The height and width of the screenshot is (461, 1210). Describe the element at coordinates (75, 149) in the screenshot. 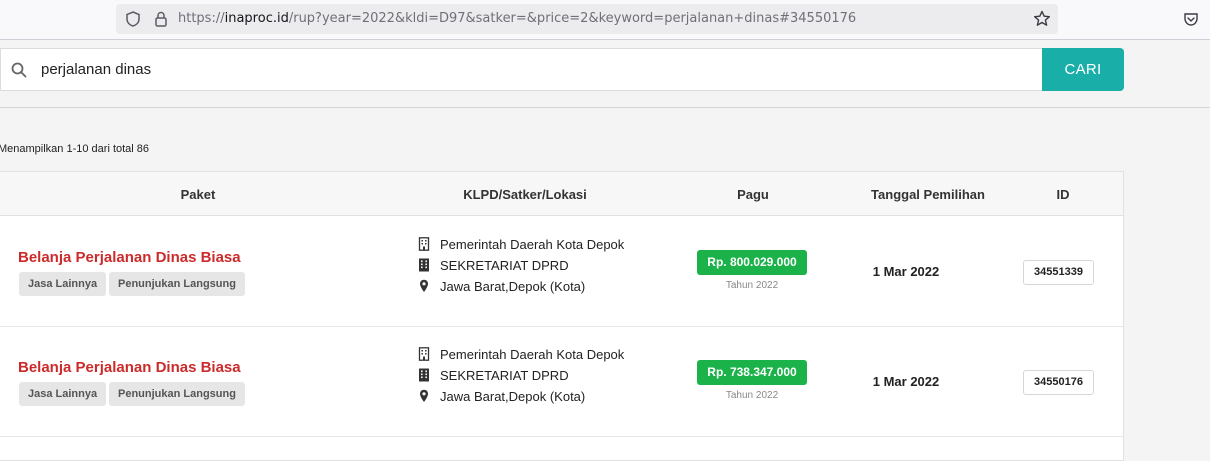

I see `results-count: Menampilkan 1-10 dari total 86` at that location.